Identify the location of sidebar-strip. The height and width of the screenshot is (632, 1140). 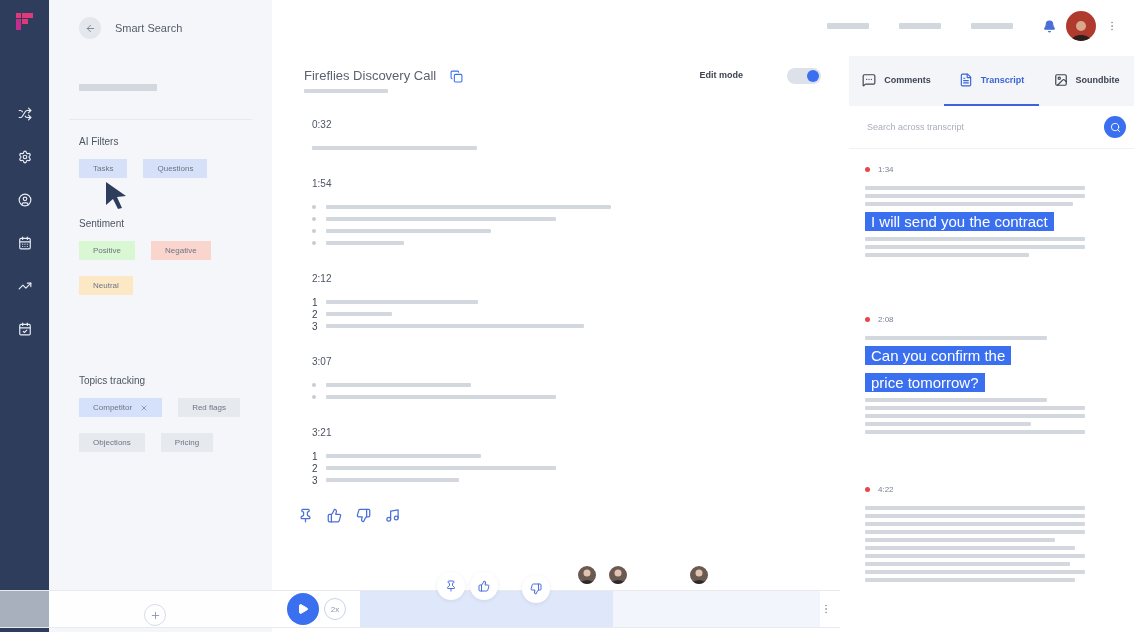
(24, 609).